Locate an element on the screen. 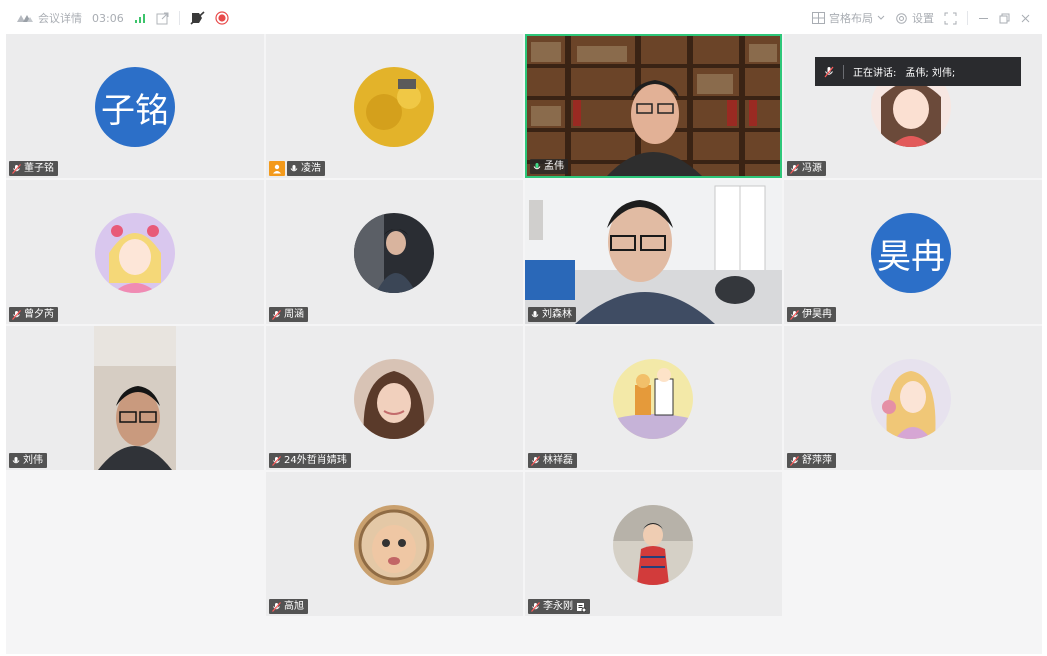 The width and height of the screenshot is (1047, 656). participant-tile: 刘森林 is located at coordinates (653, 252).